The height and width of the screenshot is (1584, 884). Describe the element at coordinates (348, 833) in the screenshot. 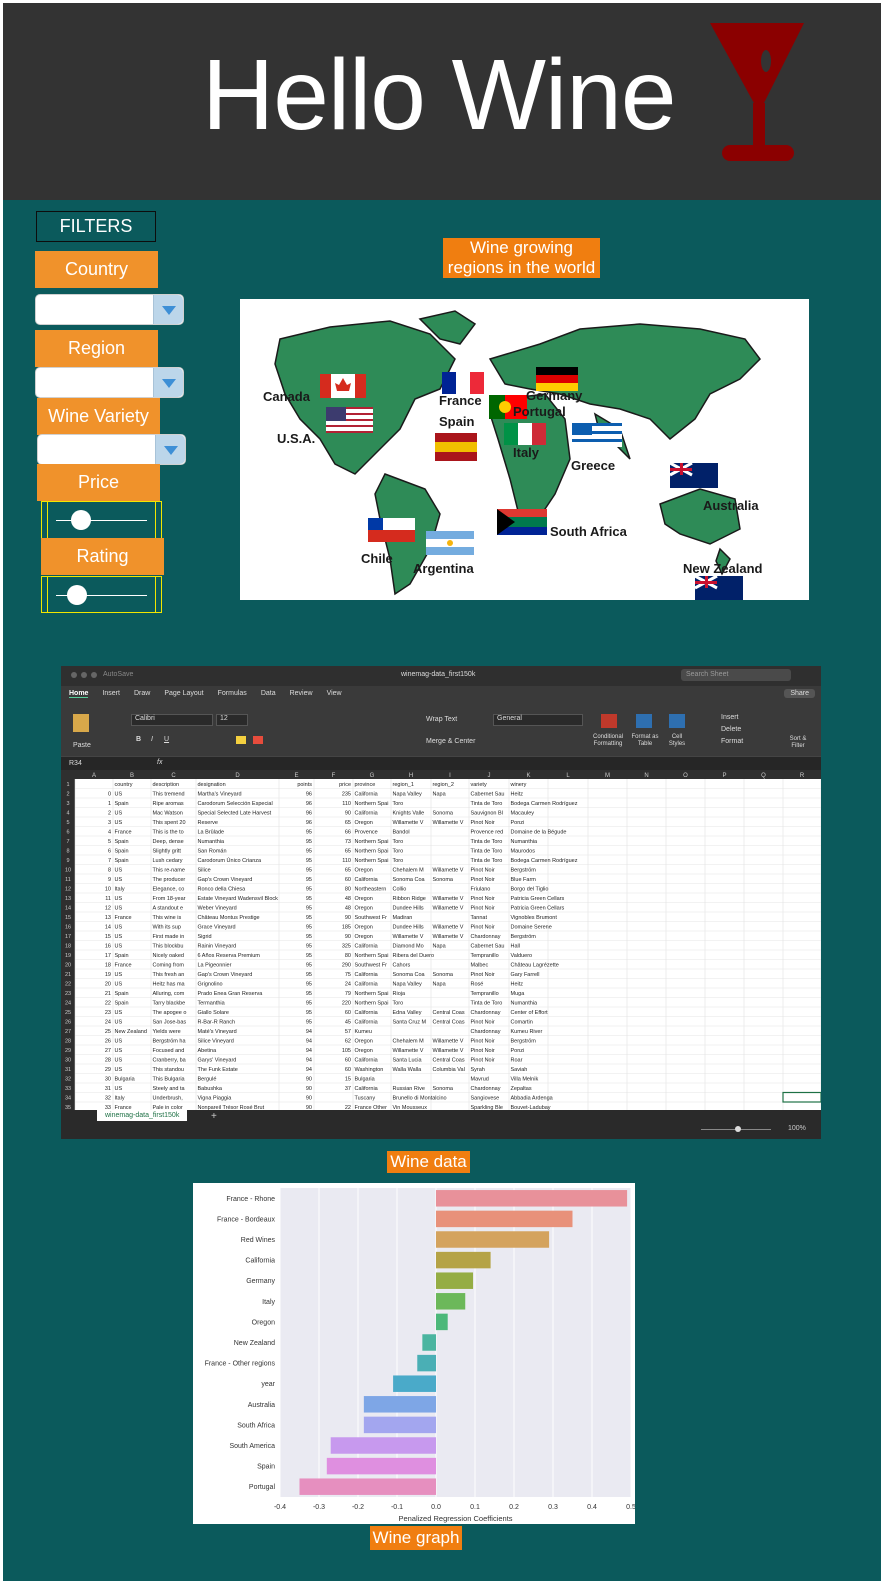

I see `table-cell: 66` at that location.